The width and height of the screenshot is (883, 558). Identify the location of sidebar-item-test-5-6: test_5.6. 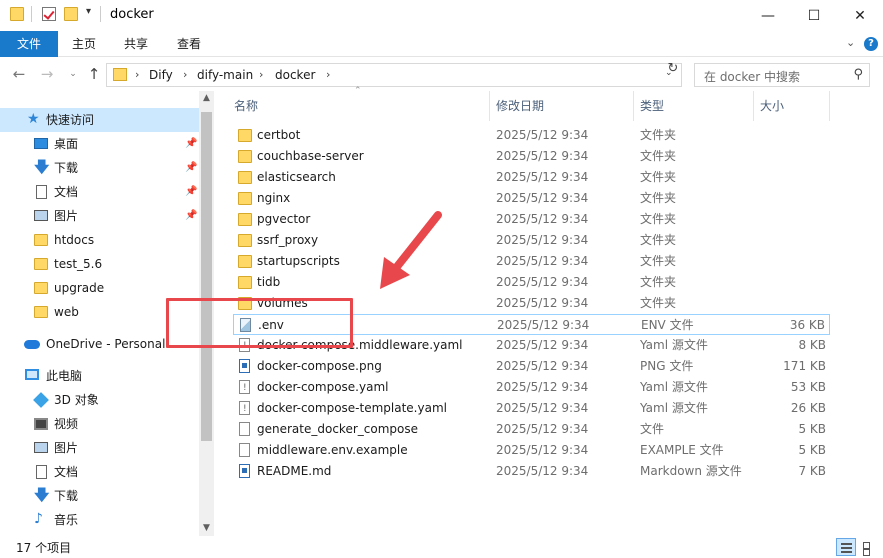
(99, 264).